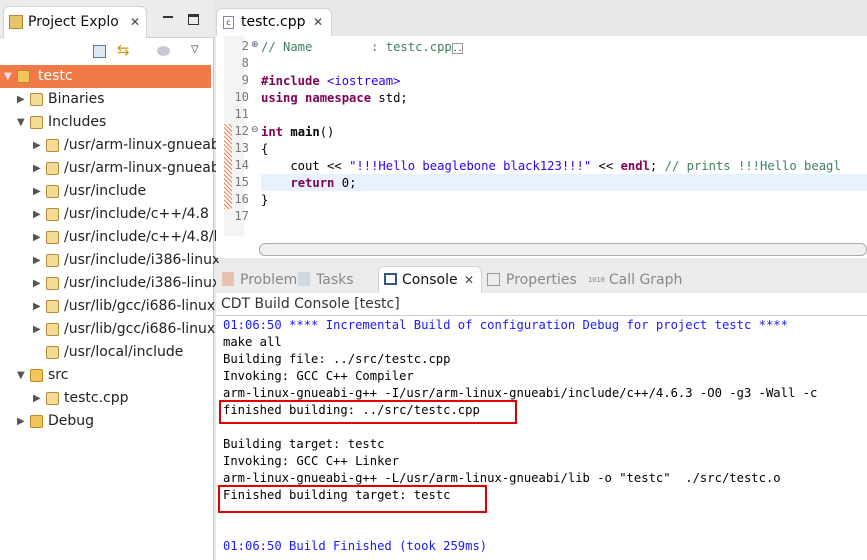  I want to click on horizontal-scrollbar, so click(563, 249).